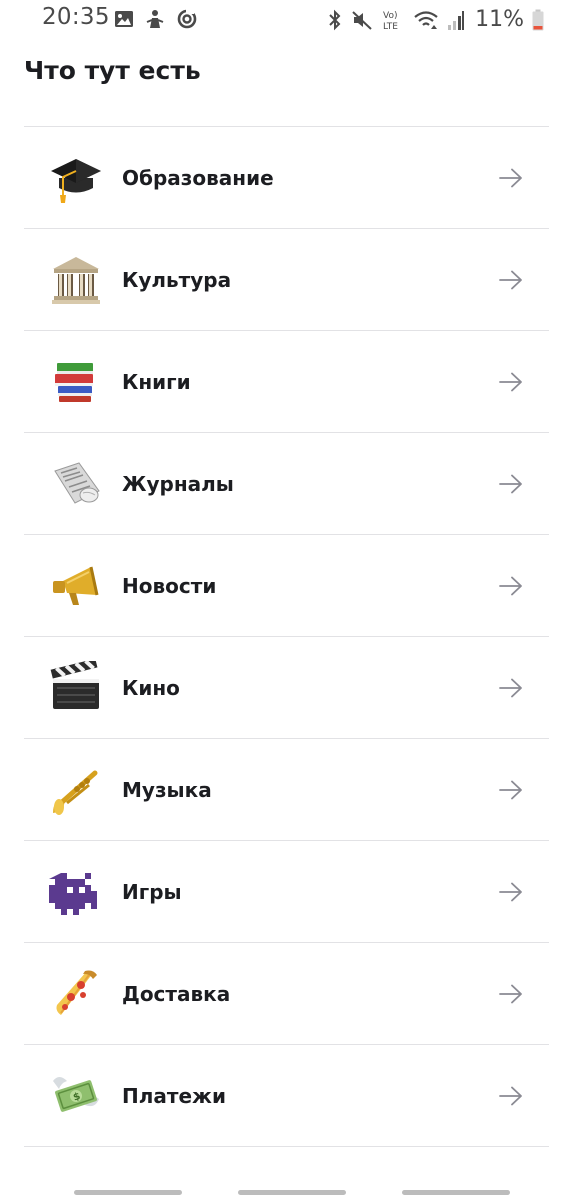  Describe the element at coordinates (76, 484) in the screenshot. I see `newspaper-roll-icon` at that location.